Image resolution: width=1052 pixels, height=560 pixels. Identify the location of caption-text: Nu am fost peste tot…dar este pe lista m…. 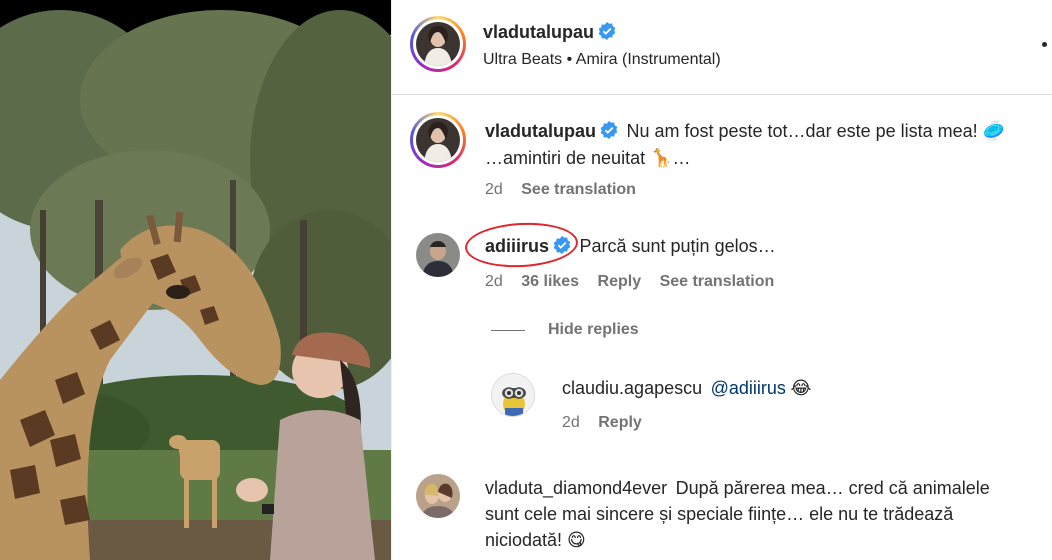
(816, 131).